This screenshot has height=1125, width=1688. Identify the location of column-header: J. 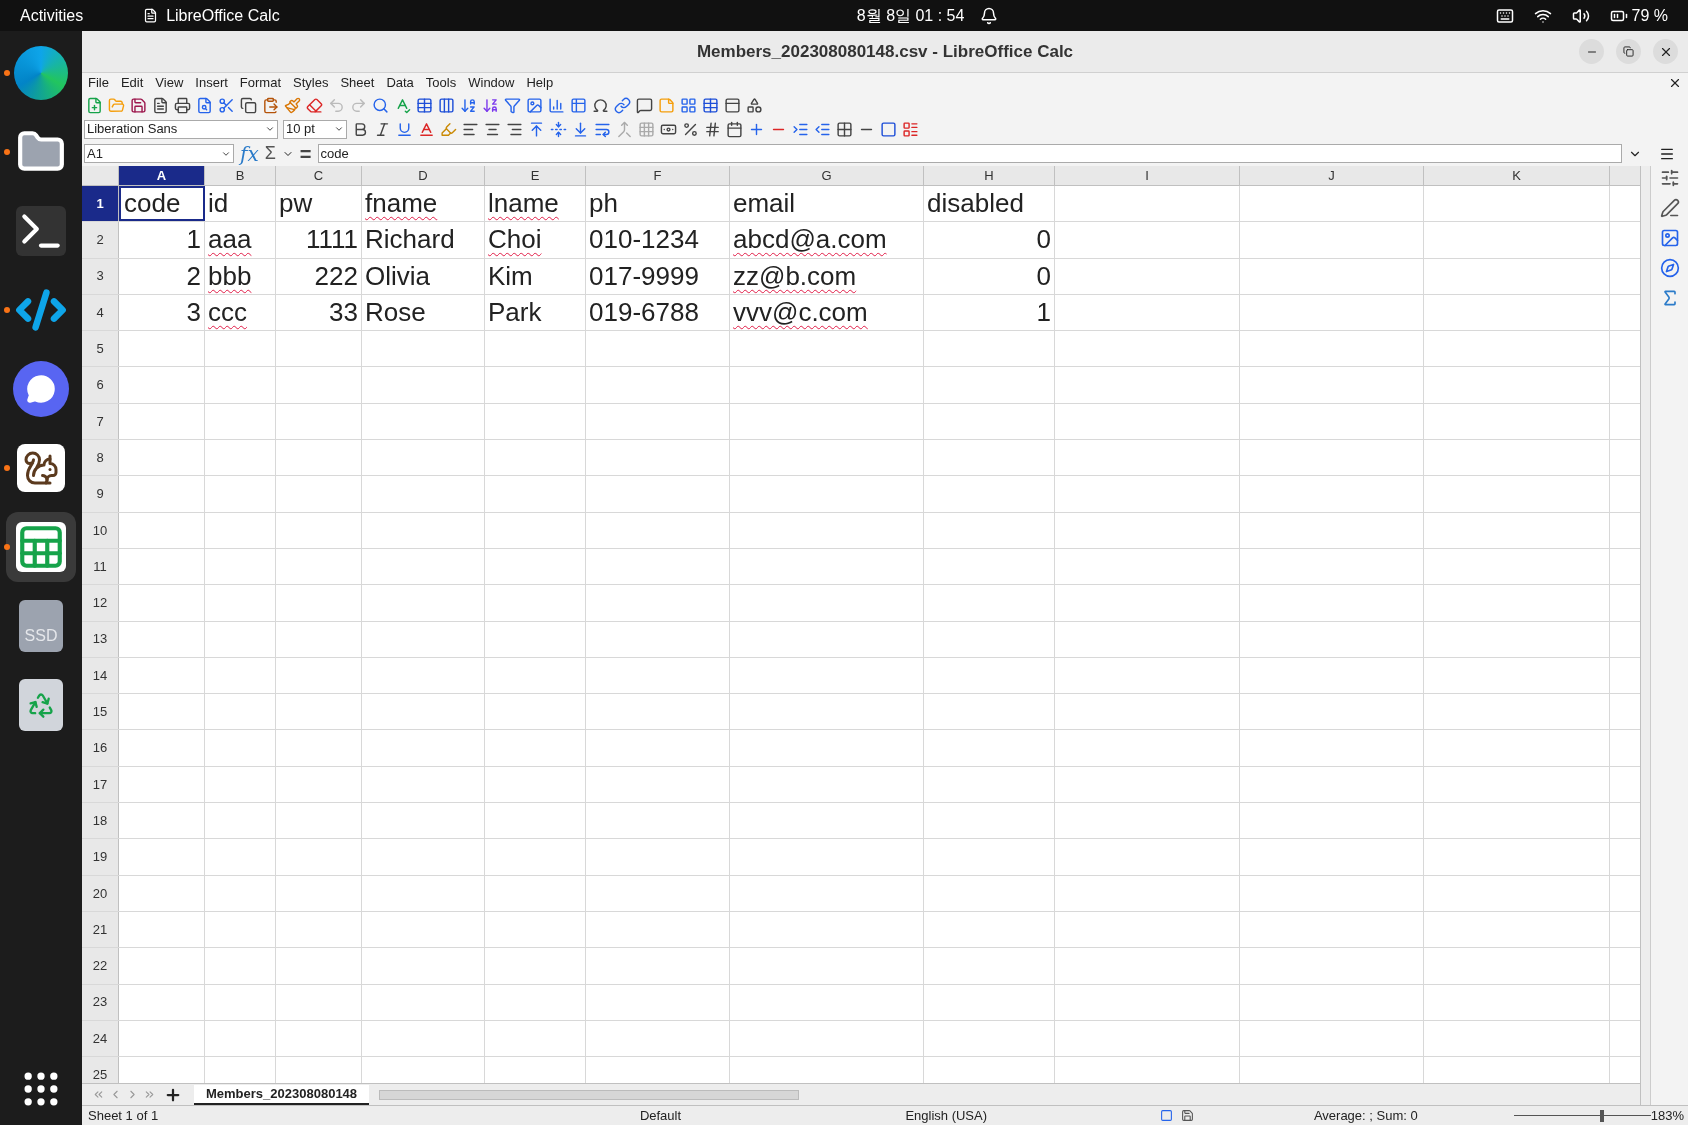
(1332, 175).